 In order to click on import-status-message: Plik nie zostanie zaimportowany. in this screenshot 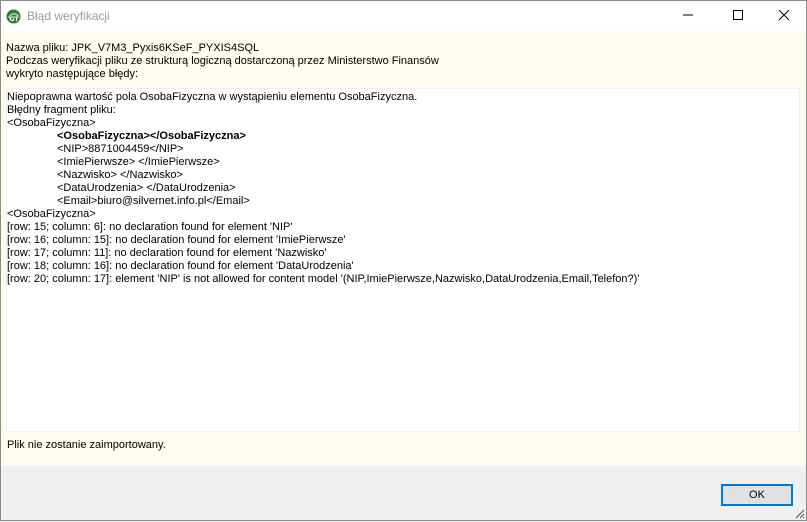, I will do `click(86, 445)`.